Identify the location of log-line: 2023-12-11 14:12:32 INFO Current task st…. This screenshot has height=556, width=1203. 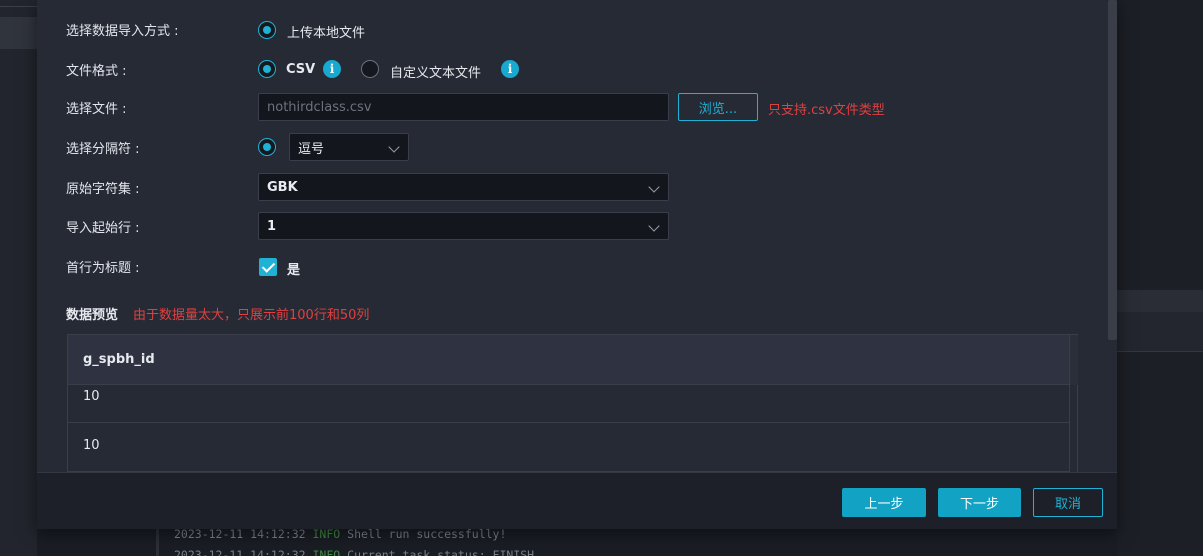
(354, 552).